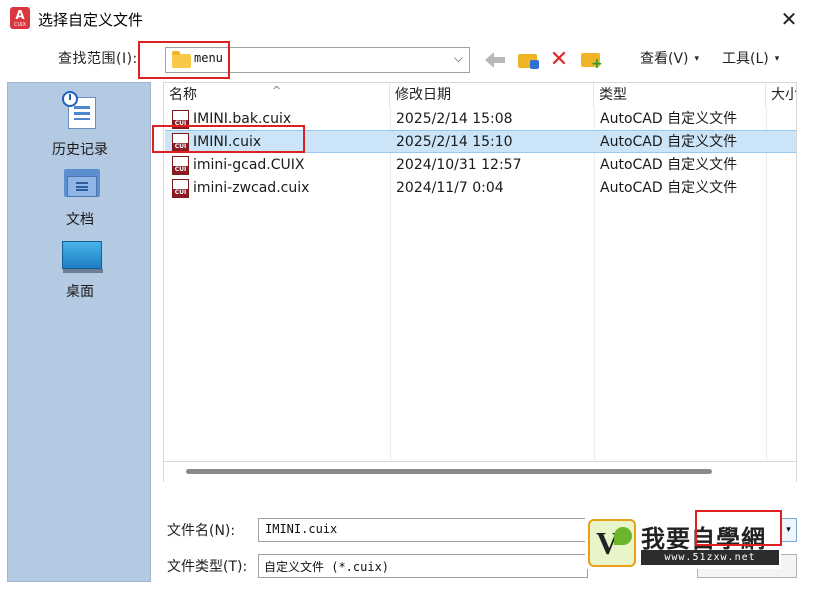 The image size is (814, 591). I want to click on watermark-logo-icon, so click(612, 543).